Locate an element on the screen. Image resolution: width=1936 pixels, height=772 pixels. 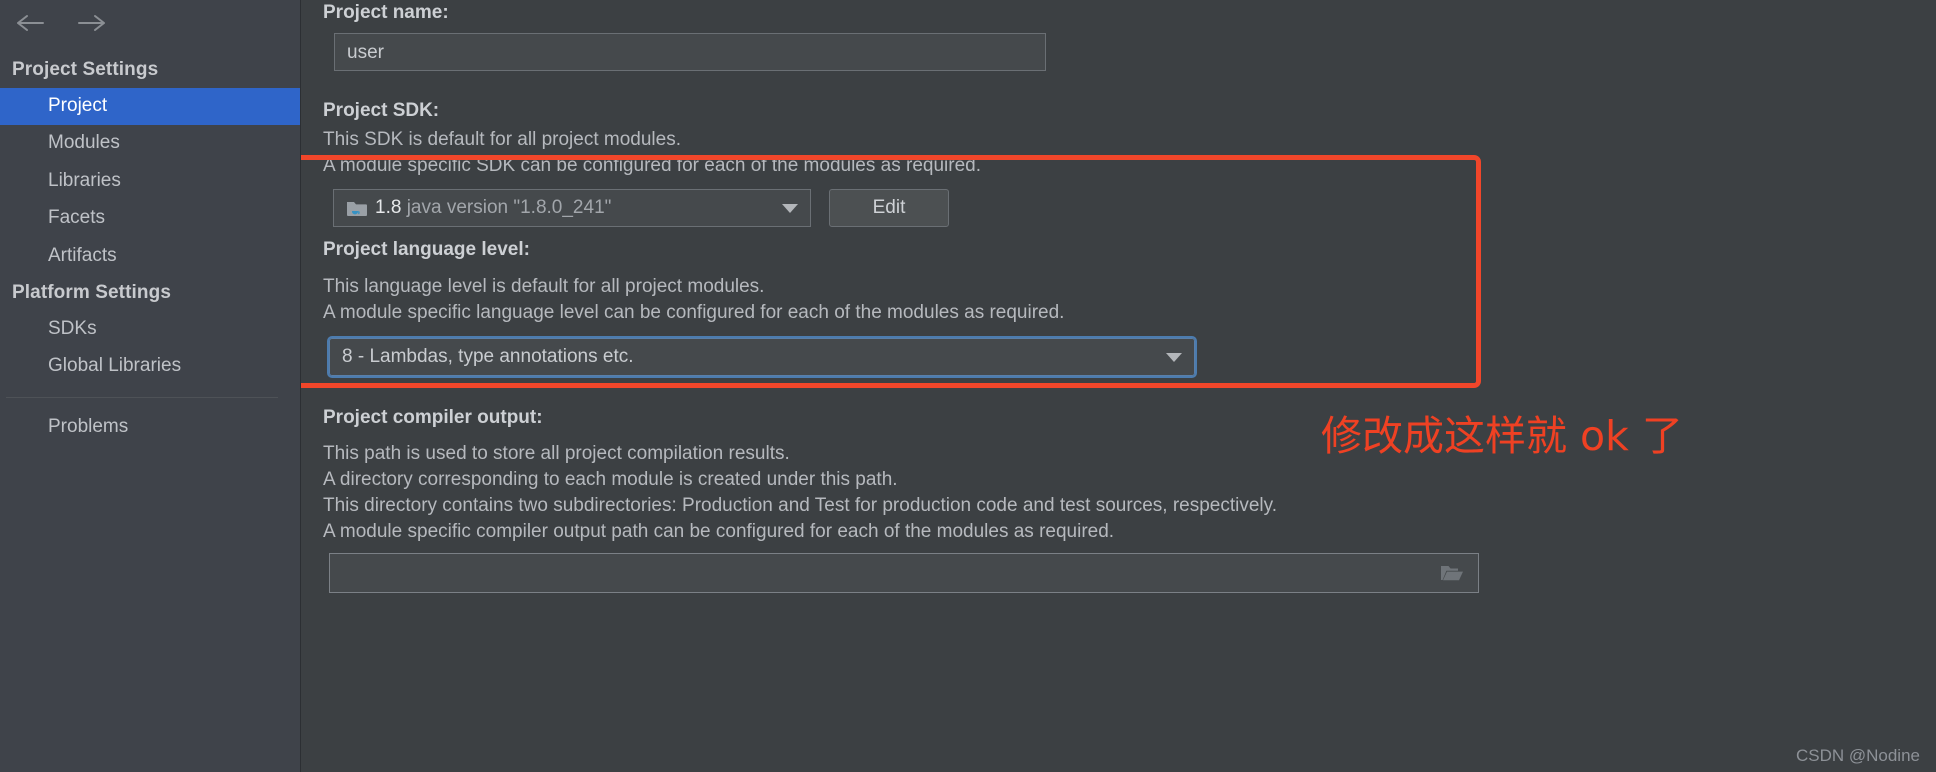
project-sdk-combo-text: 1.8 java version "1.8.0_241" is located at coordinates (574, 208).